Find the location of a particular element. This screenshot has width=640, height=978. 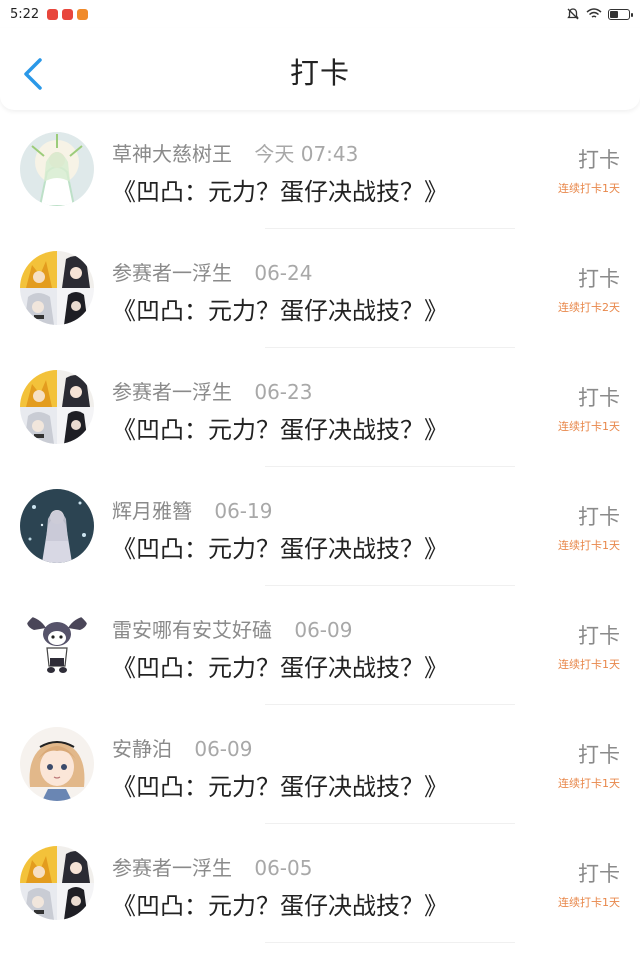

username: 辉月雅簪 is located at coordinates (152, 511).